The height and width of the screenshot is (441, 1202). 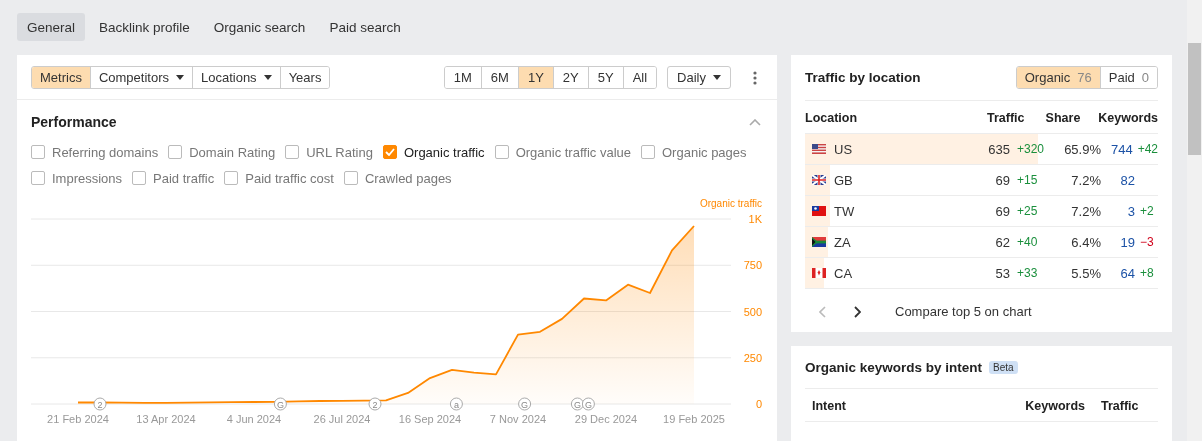 I want to click on keywords-change: +8, so click(x=1147, y=273).